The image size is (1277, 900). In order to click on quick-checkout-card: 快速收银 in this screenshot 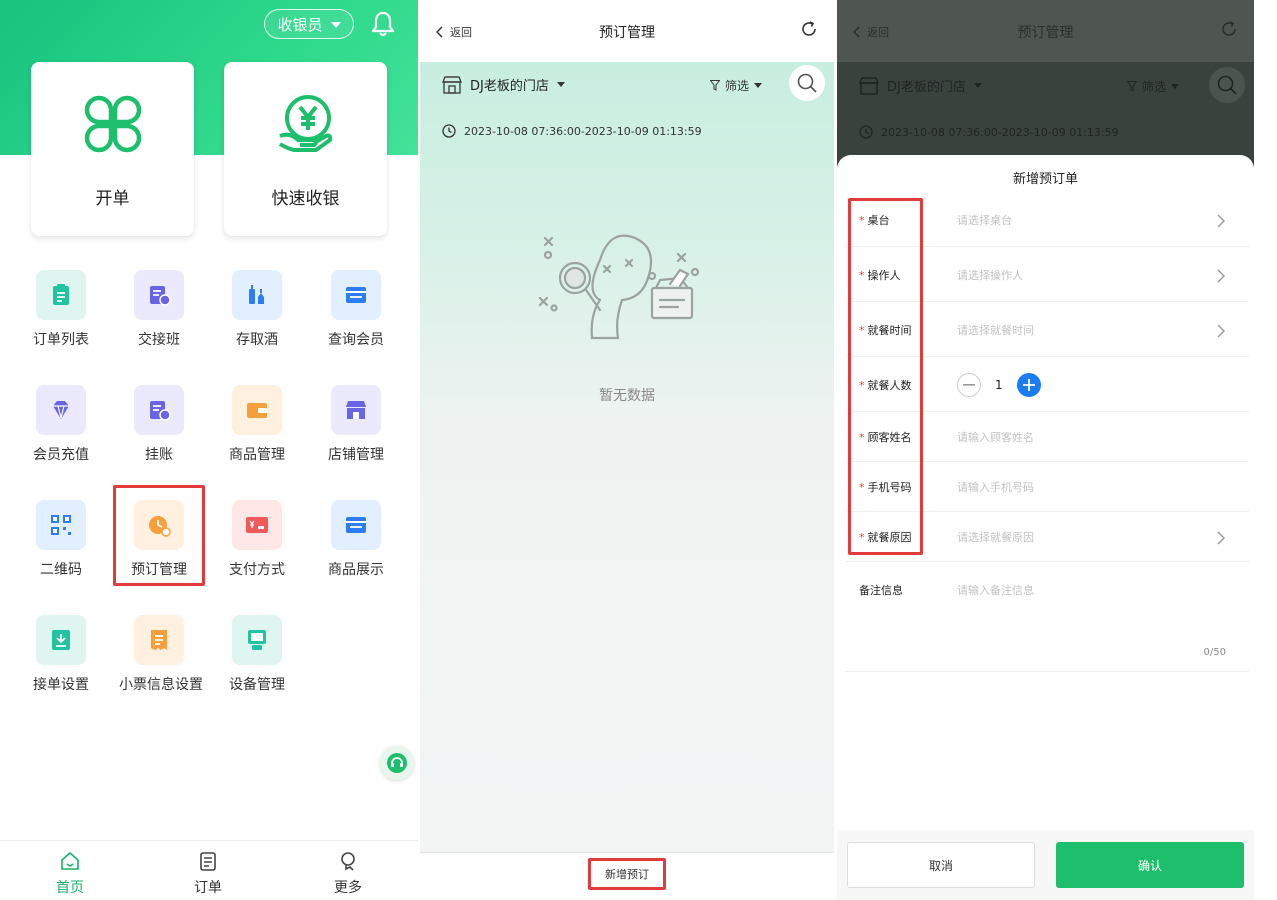, I will do `click(305, 149)`.